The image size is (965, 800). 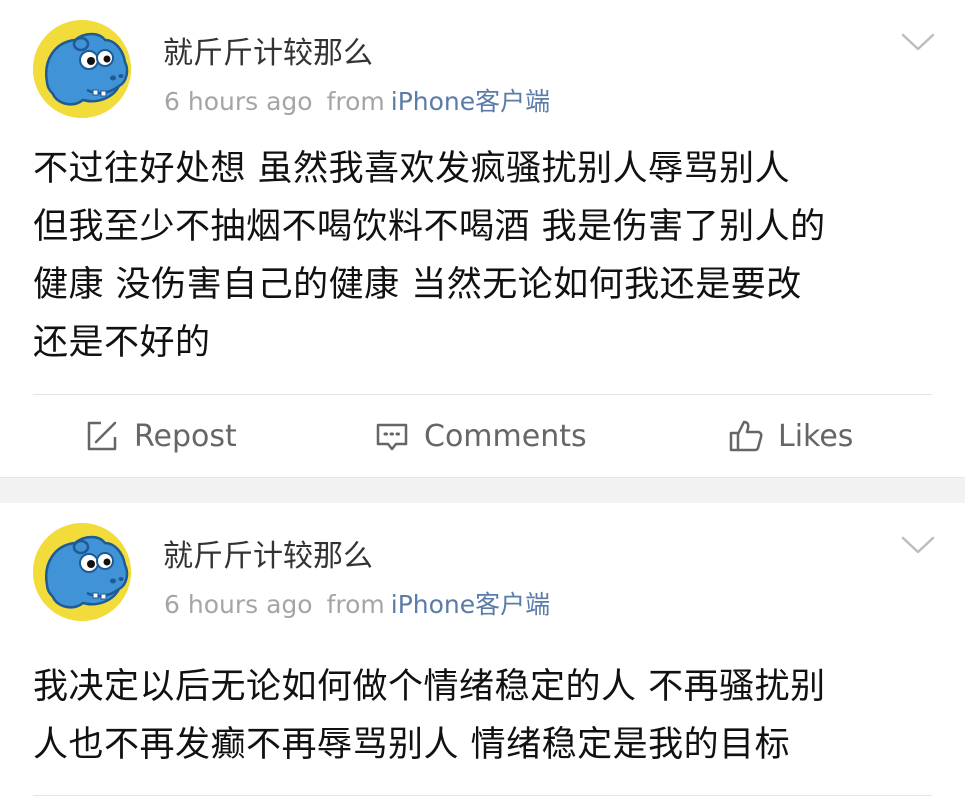 I want to click on comments-button: Comments, so click(x=480, y=436).